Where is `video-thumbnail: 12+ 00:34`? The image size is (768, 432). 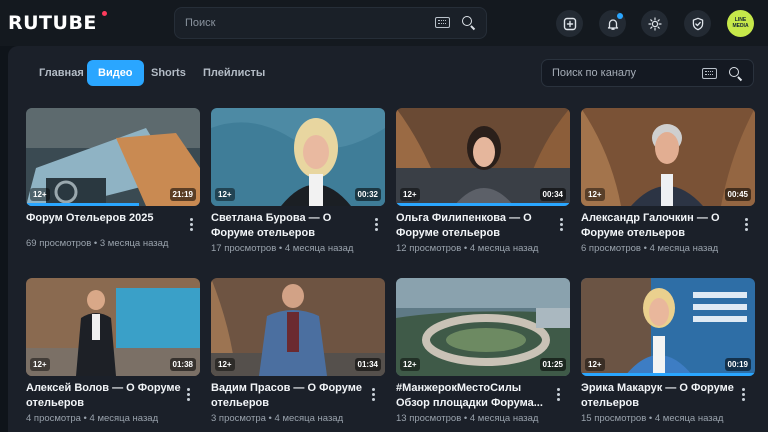 video-thumbnail: 12+ 00:34 is located at coordinates (483, 157).